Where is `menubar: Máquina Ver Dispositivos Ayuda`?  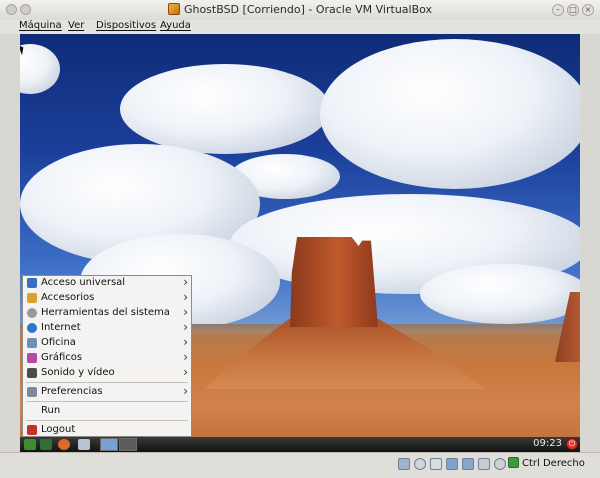 menubar: Máquina Ver Dispositivos Ayuda is located at coordinates (300, 27).